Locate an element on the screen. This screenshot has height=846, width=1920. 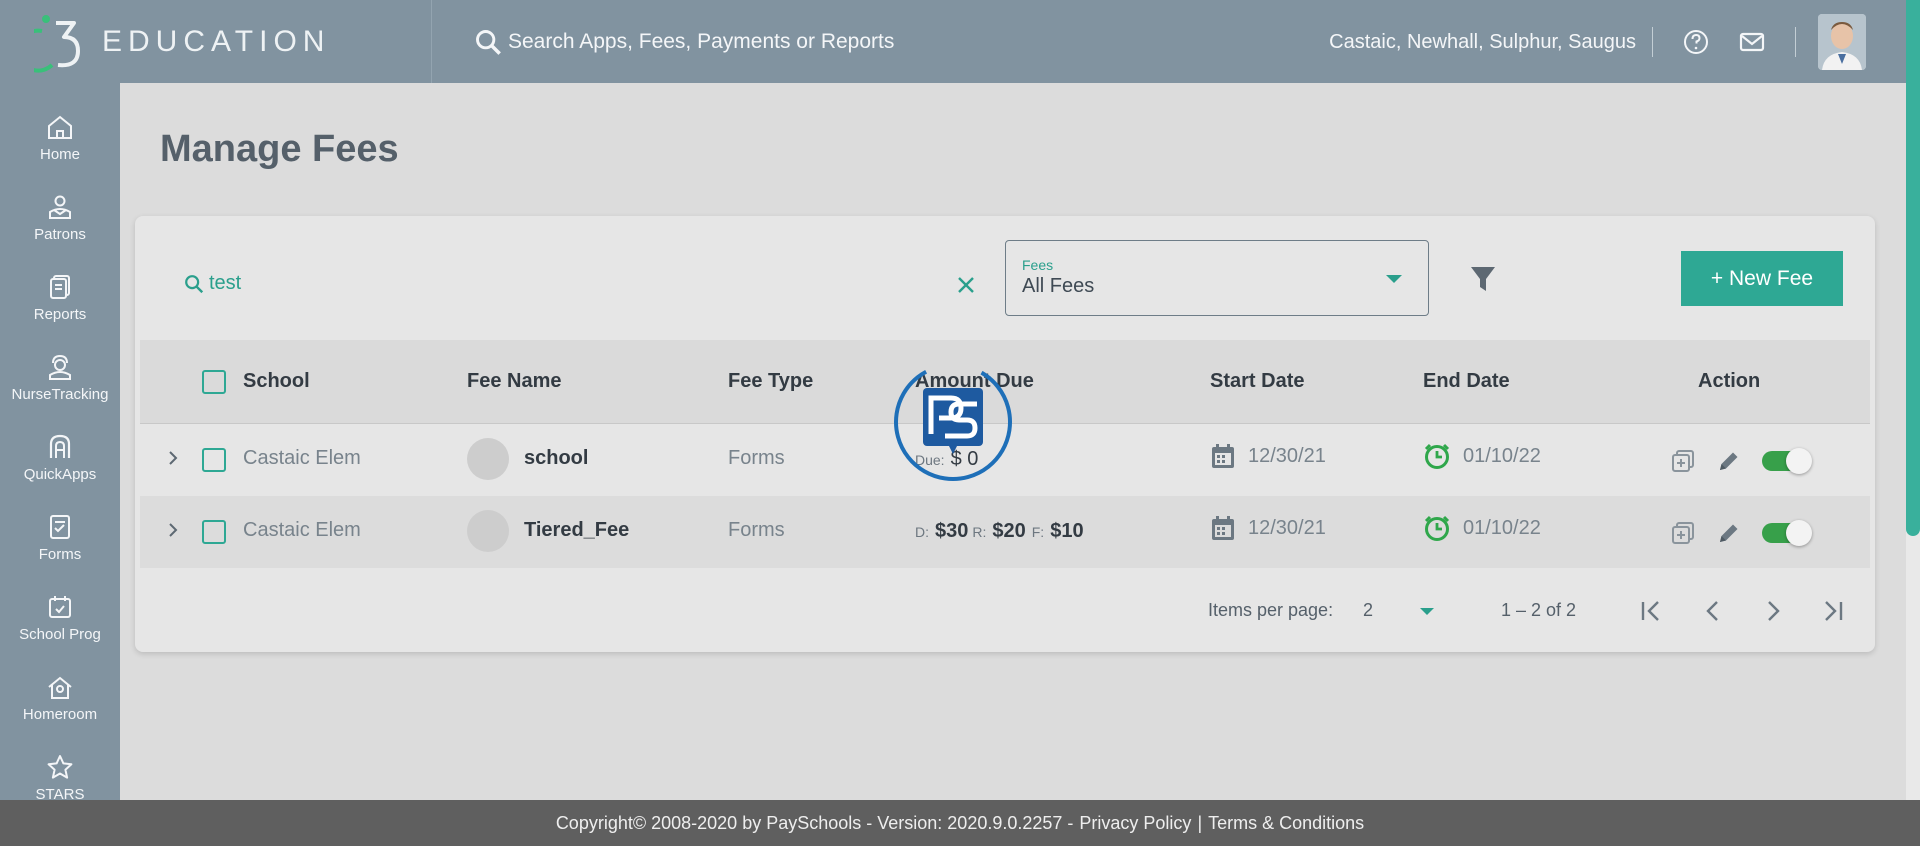
user-avatar is located at coordinates (1842, 41).